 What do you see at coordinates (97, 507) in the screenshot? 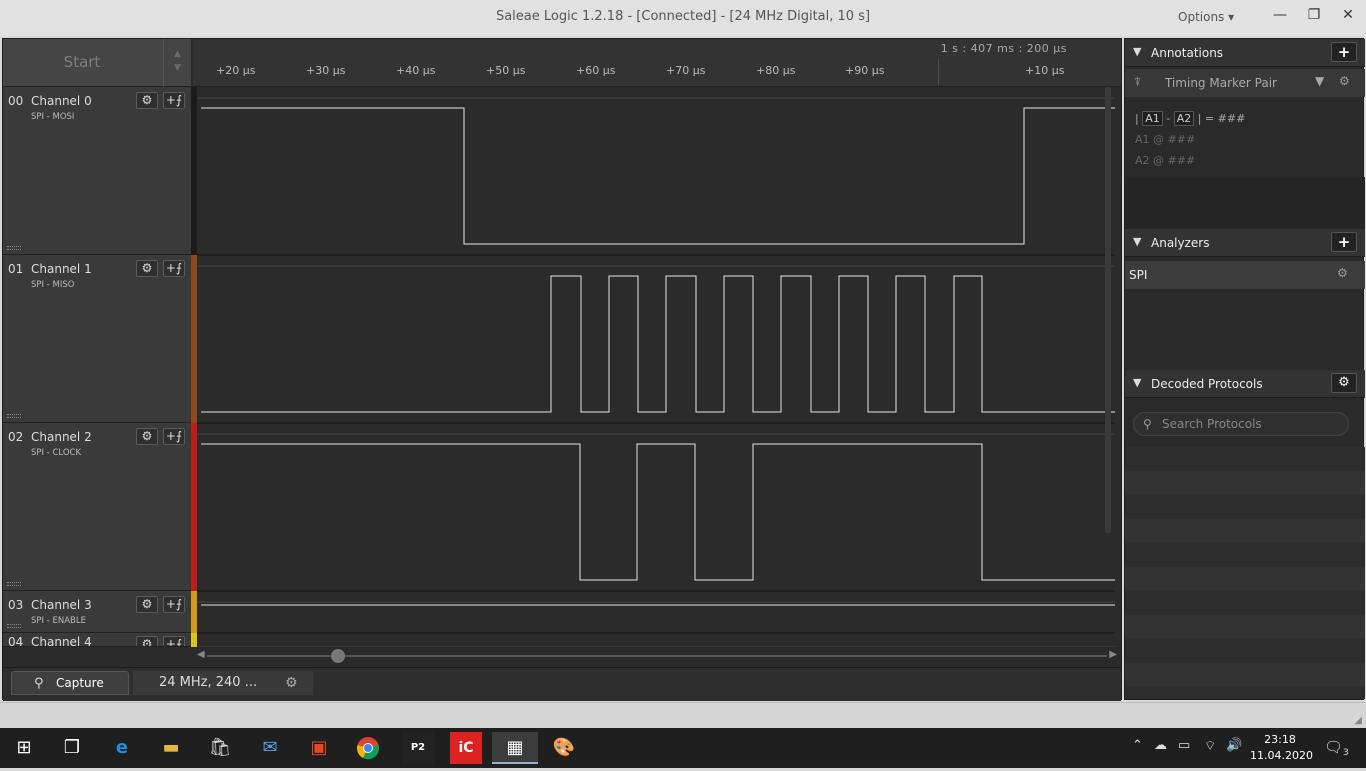
I see `channel-row-2: 02 Channel 2 SPI - CLOCK ⚙ +⨍` at bounding box center [97, 507].